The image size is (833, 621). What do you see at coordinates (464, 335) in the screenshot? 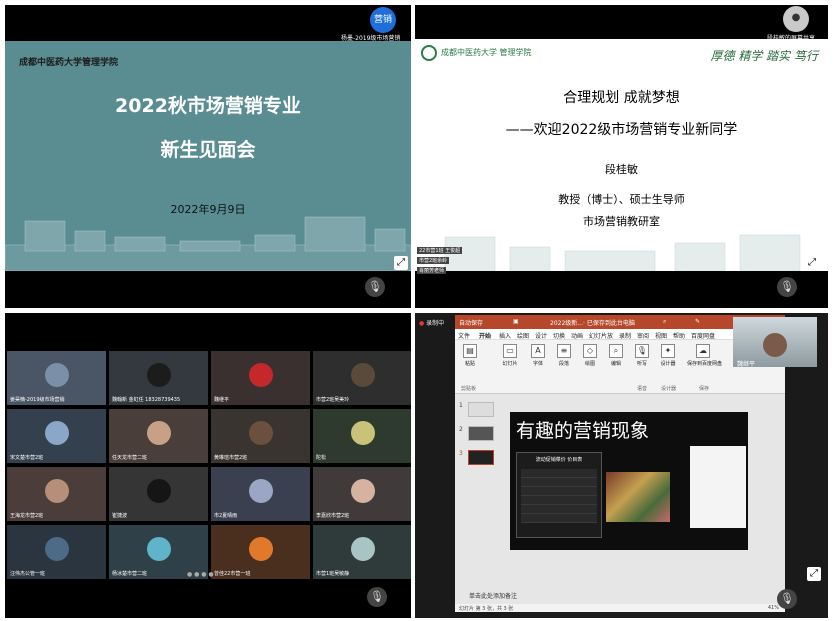
I see `tab-file: 文件` at bounding box center [464, 335].